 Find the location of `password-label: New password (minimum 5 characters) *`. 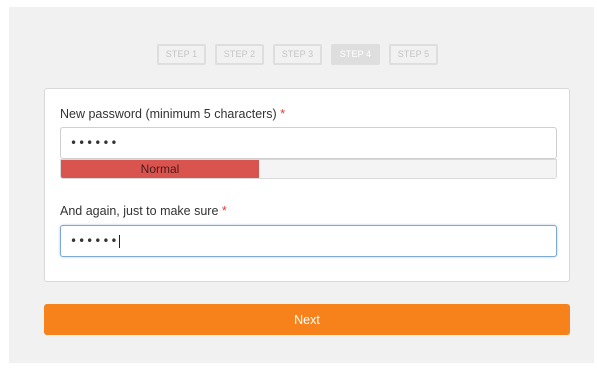

password-label: New password (minimum 5 characters) * is located at coordinates (172, 114).